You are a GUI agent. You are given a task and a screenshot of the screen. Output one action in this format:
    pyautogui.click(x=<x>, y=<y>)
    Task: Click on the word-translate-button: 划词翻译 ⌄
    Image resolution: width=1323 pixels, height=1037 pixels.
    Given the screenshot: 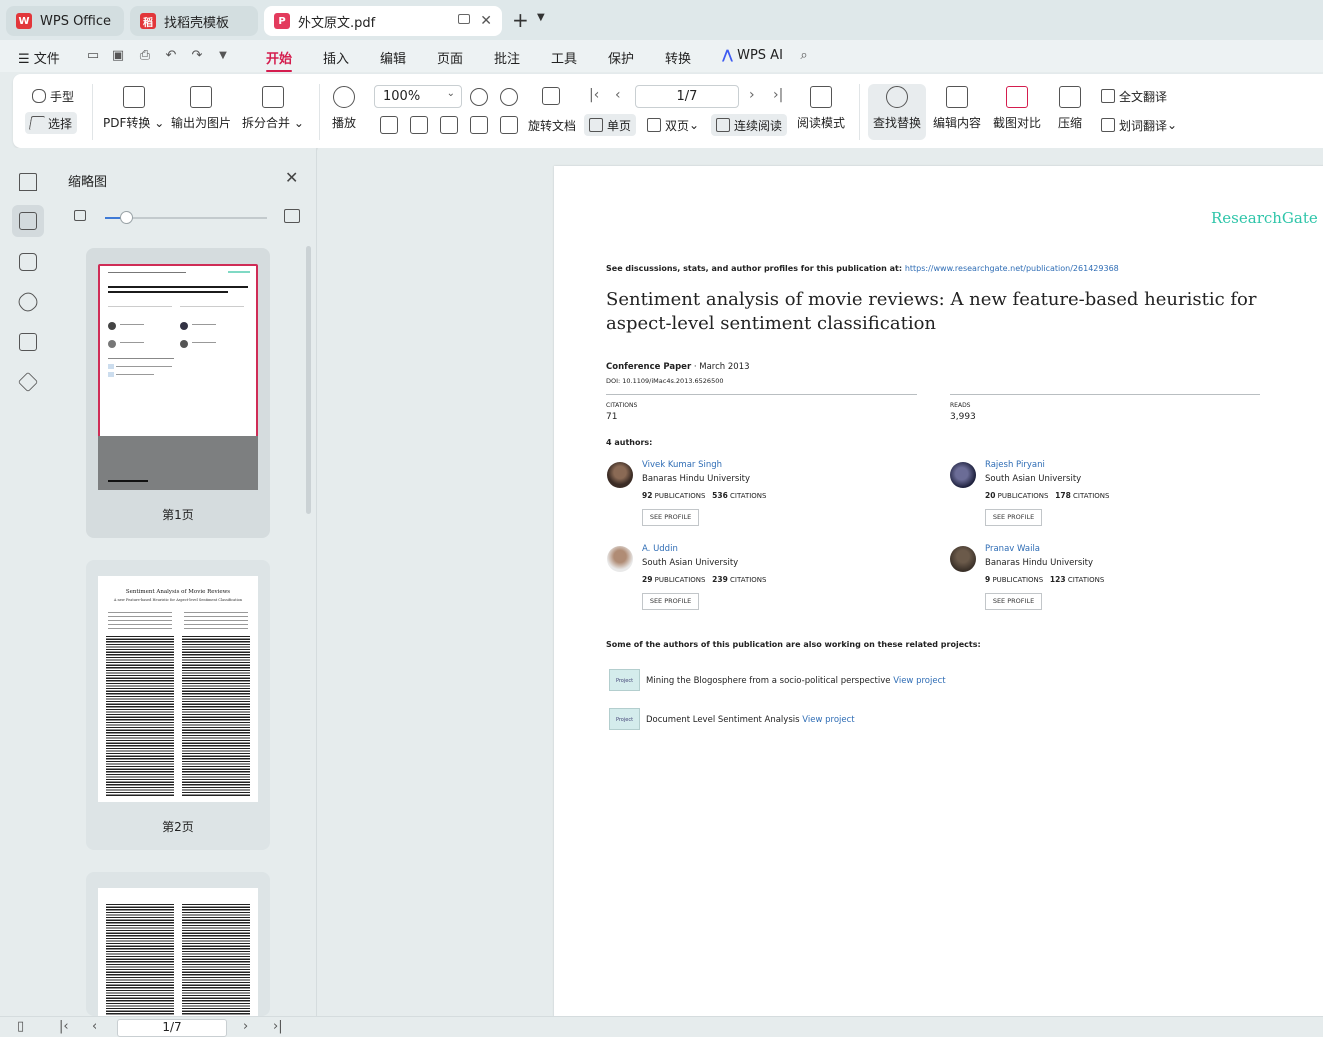 What is the action you would take?
    pyautogui.click(x=1139, y=125)
    